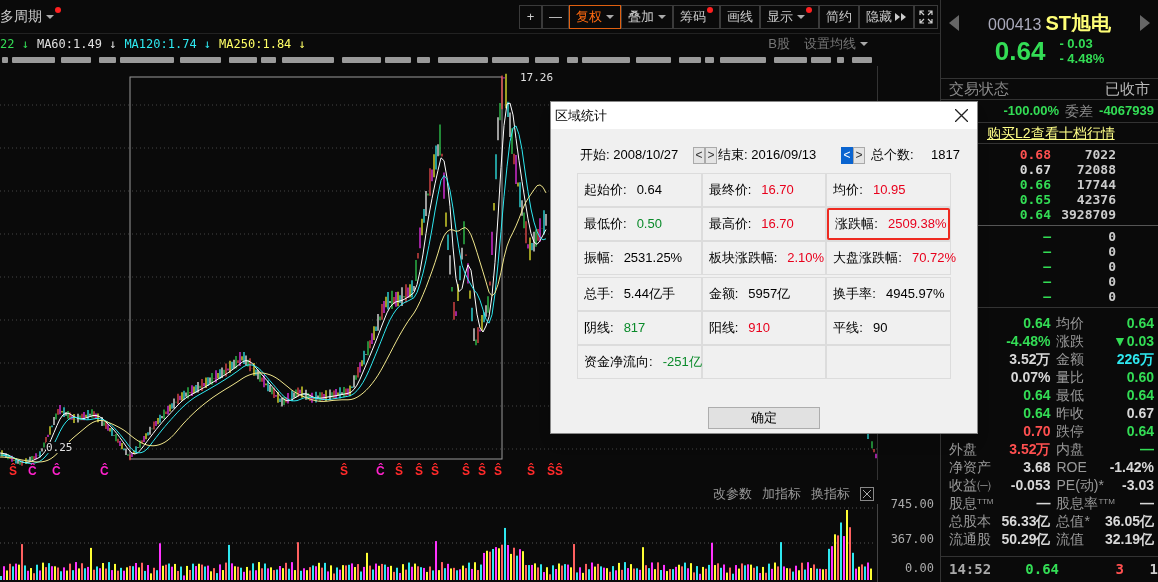  What do you see at coordinates (1070, 341) in the screenshot?
I see `stat-label: 涨跌` at bounding box center [1070, 341].